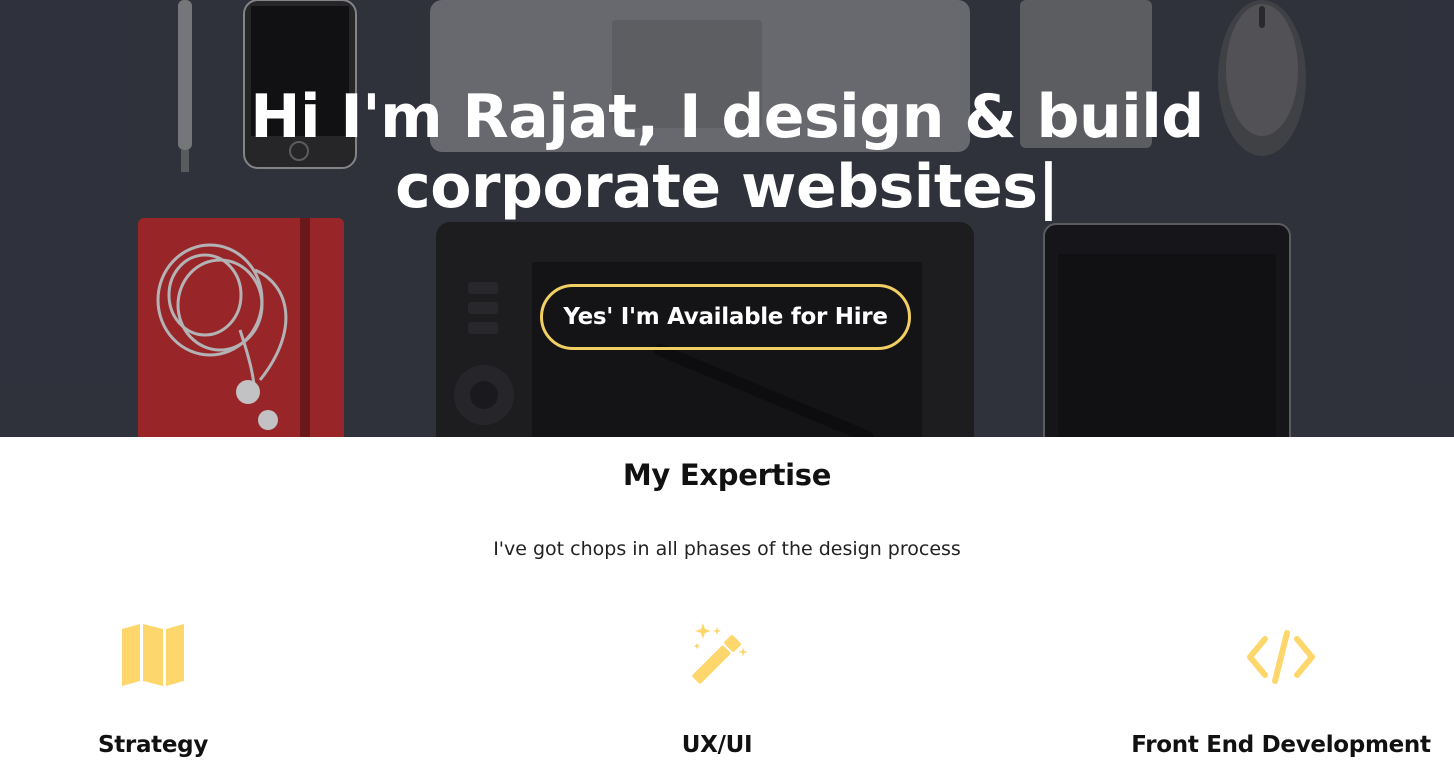  Describe the element at coordinates (1281, 657) in the screenshot. I see `code-icon` at that location.